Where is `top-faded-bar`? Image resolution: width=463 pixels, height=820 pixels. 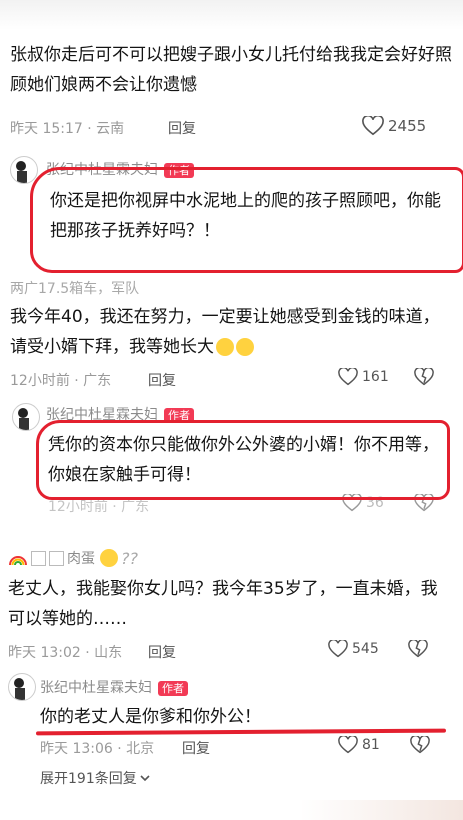
top-faded-bar is located at coordinates (231, 15).